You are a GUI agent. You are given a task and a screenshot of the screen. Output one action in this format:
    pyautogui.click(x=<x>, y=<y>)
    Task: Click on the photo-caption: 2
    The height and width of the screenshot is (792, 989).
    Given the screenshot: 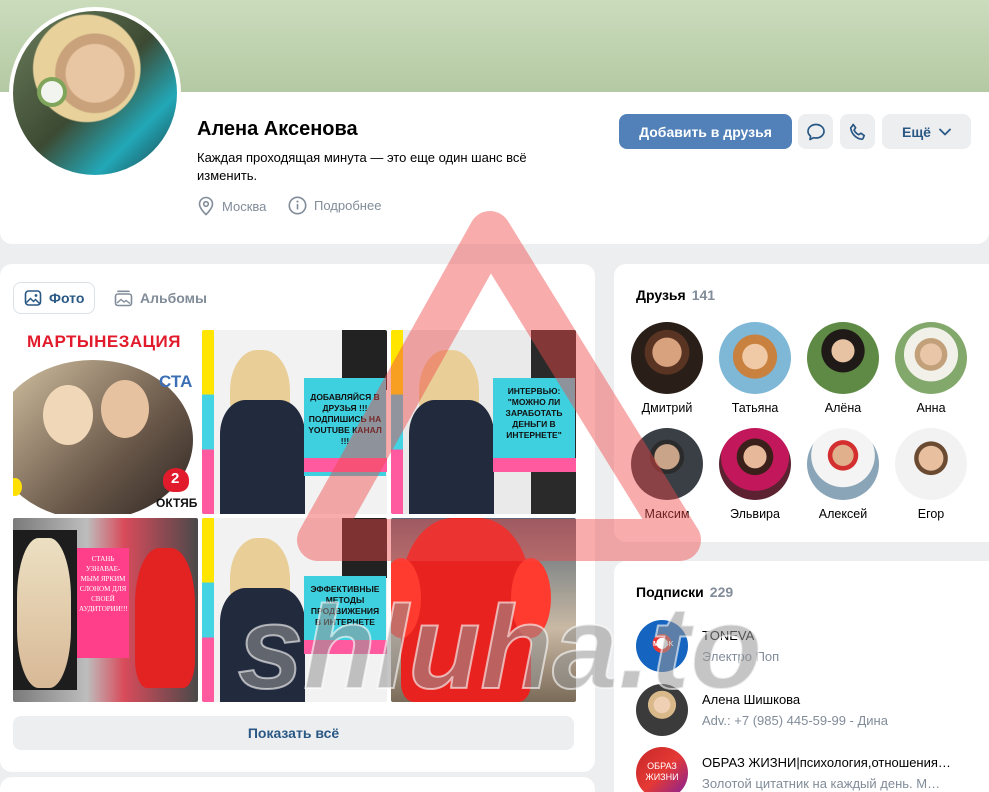 What is the action you would take?
    pyautogui.click(x=175, y=478)
    